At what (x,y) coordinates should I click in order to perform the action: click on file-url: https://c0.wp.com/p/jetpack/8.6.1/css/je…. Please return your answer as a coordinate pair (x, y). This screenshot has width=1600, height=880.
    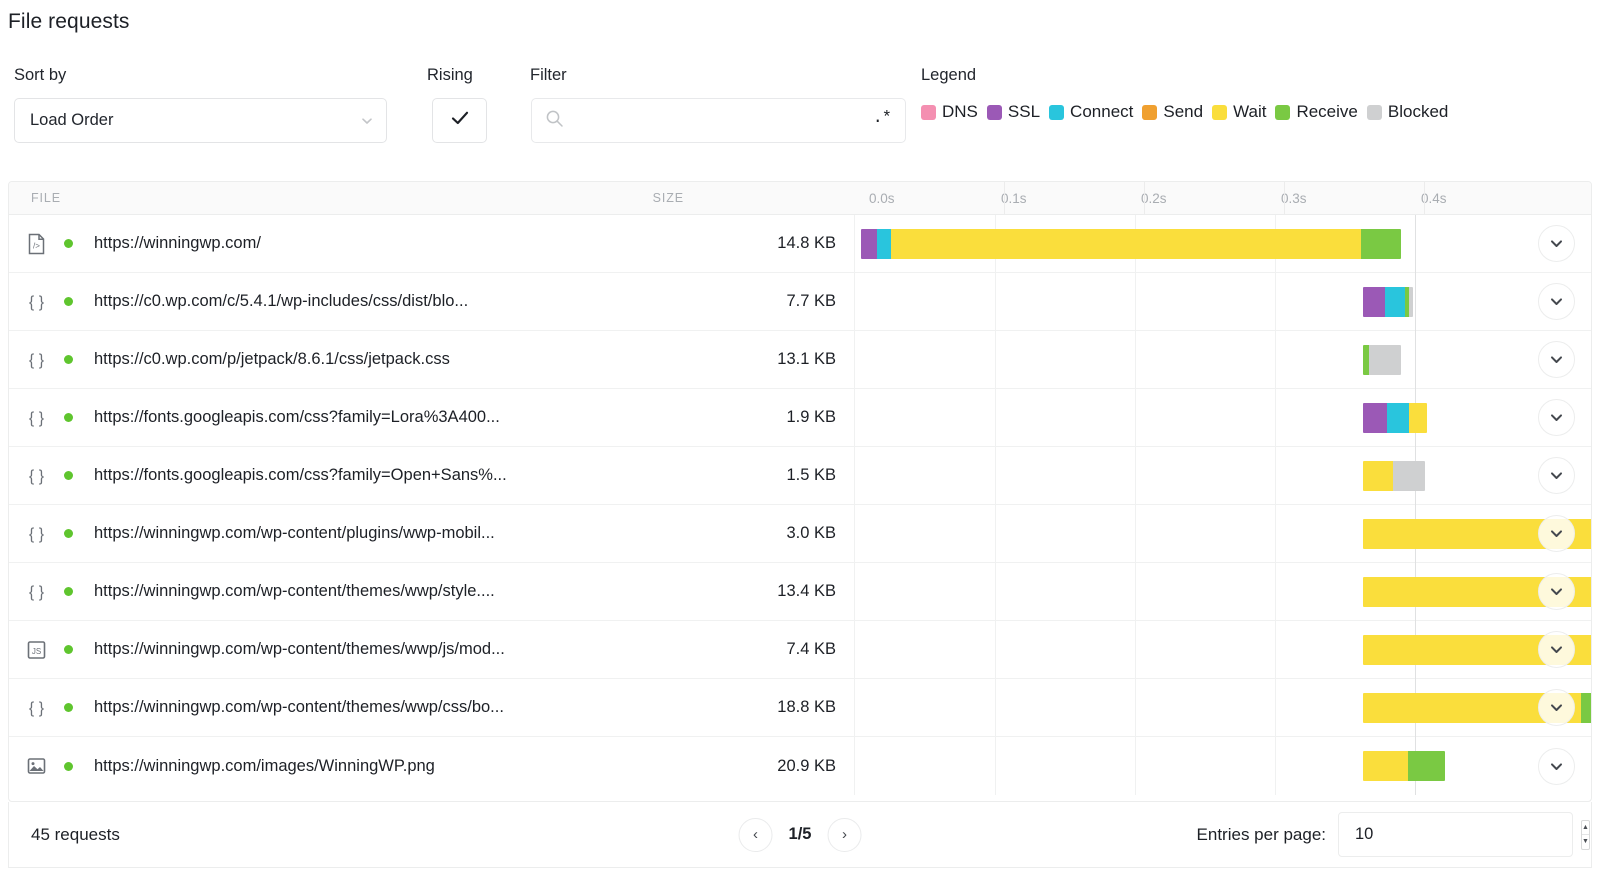
    Looking at the image, I should click on (395, 359).